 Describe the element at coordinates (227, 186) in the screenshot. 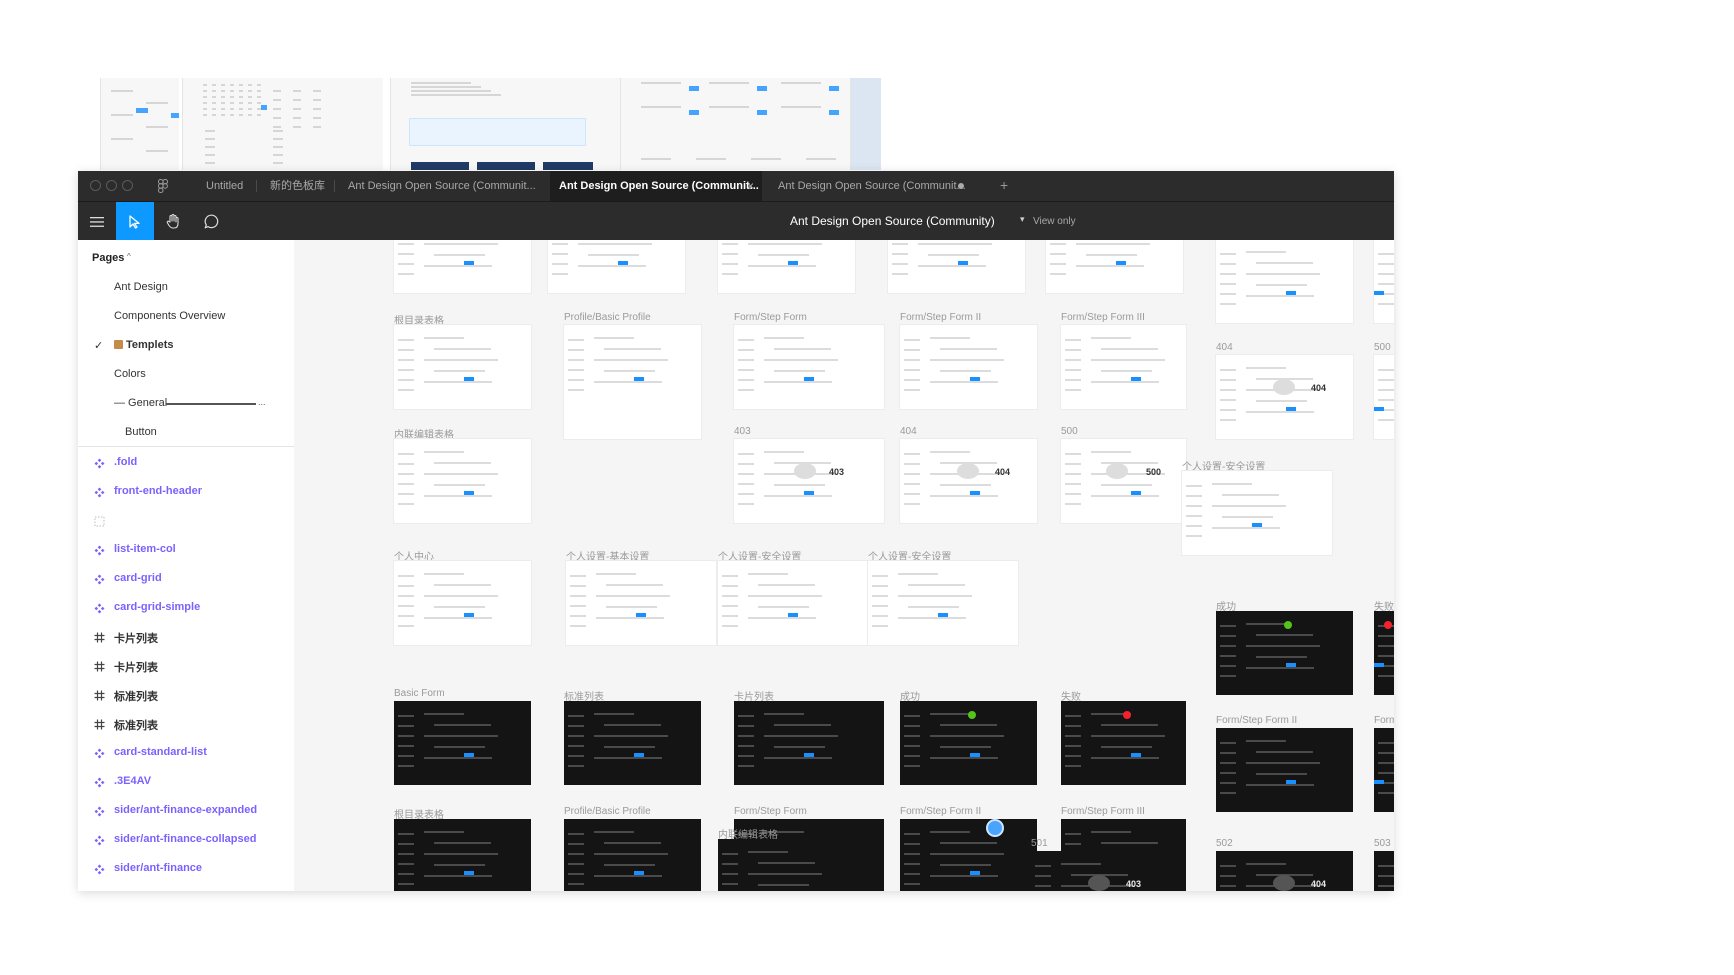

I see `tab-untitled: Untitled` at that location.